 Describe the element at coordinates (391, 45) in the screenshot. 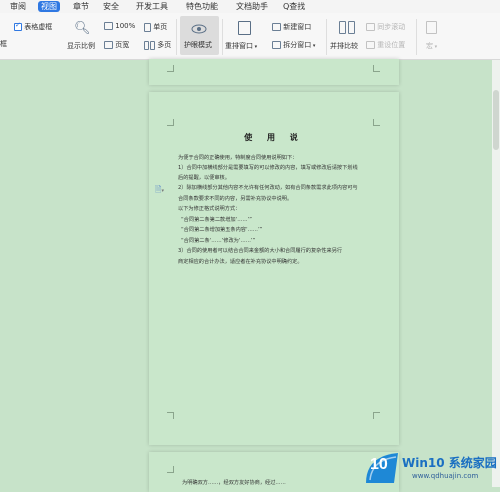

I see `reset-position-label: 重设位置` at that location.